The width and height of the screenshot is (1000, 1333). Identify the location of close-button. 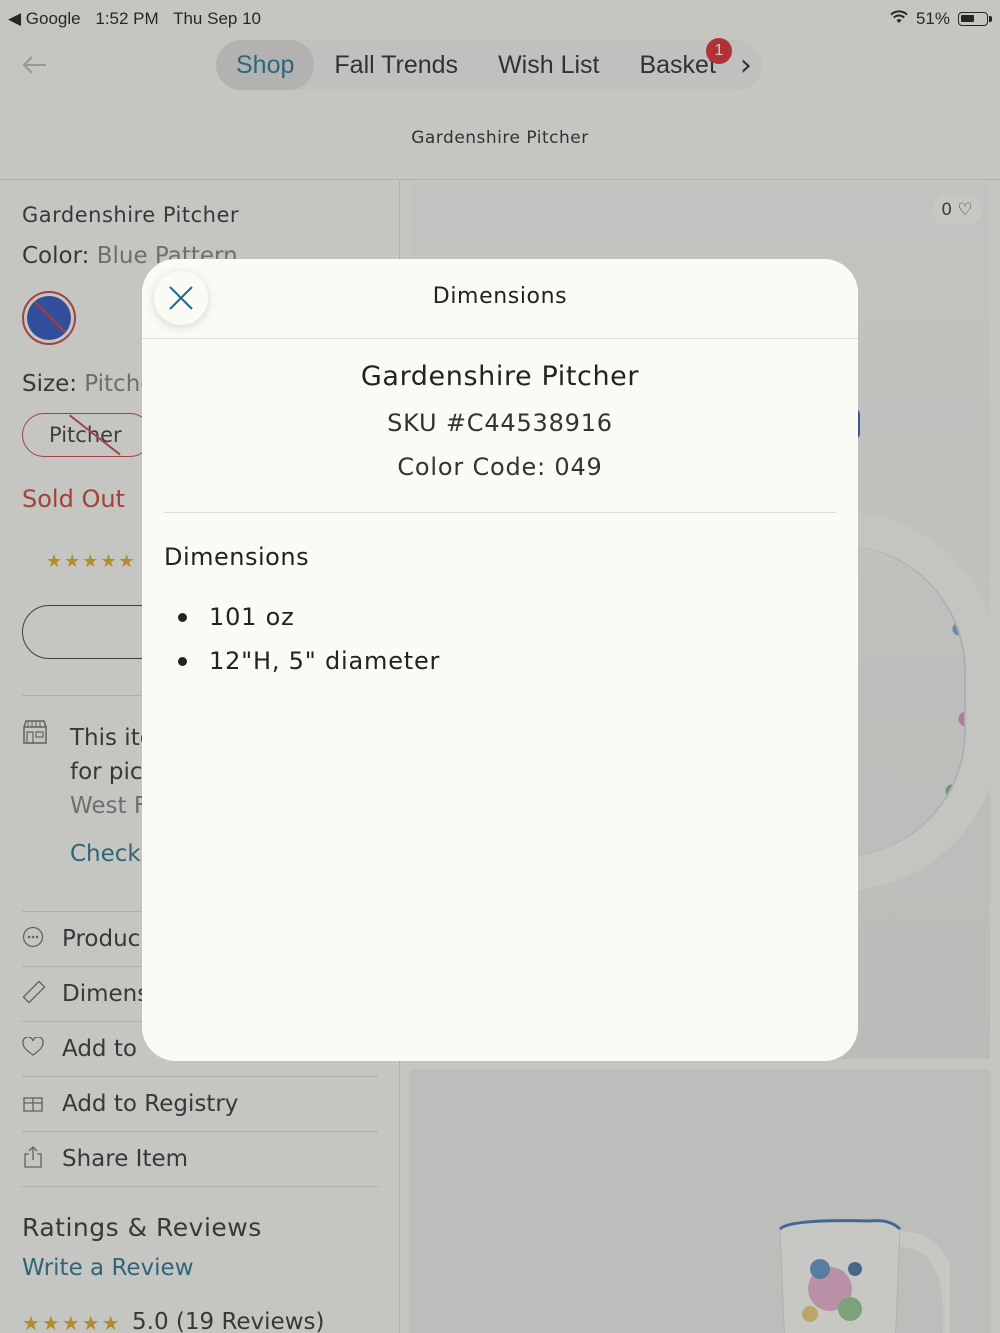
(181, 298).